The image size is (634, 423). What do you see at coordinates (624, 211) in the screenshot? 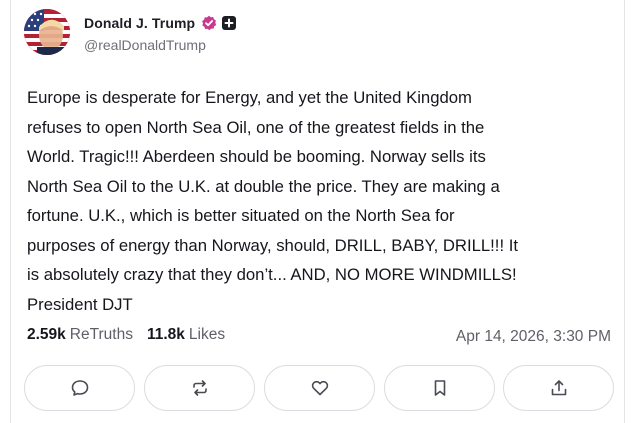
I see `frame-border-right` at bounding box center [624, 211].